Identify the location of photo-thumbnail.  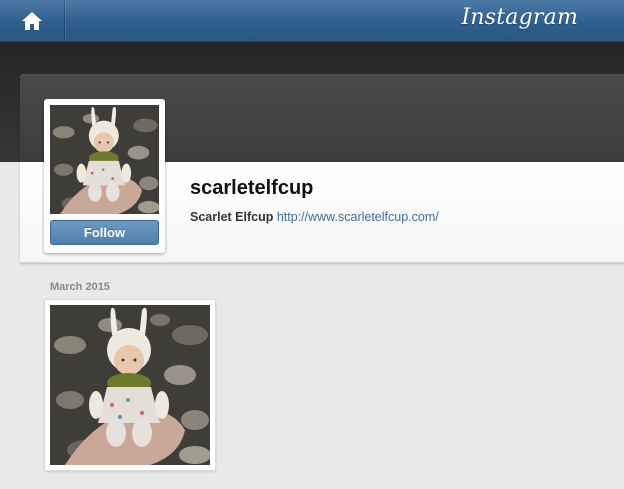
(130, 385).